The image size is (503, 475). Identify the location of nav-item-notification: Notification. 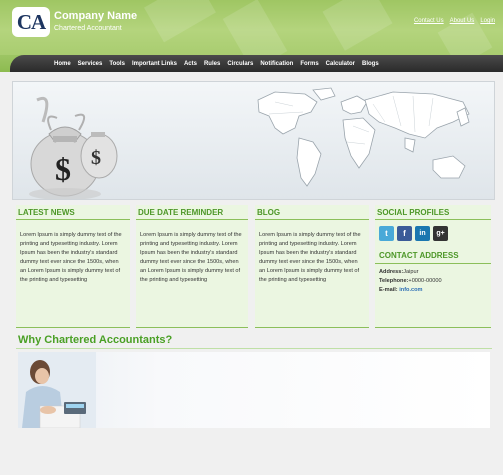
(276, 64).